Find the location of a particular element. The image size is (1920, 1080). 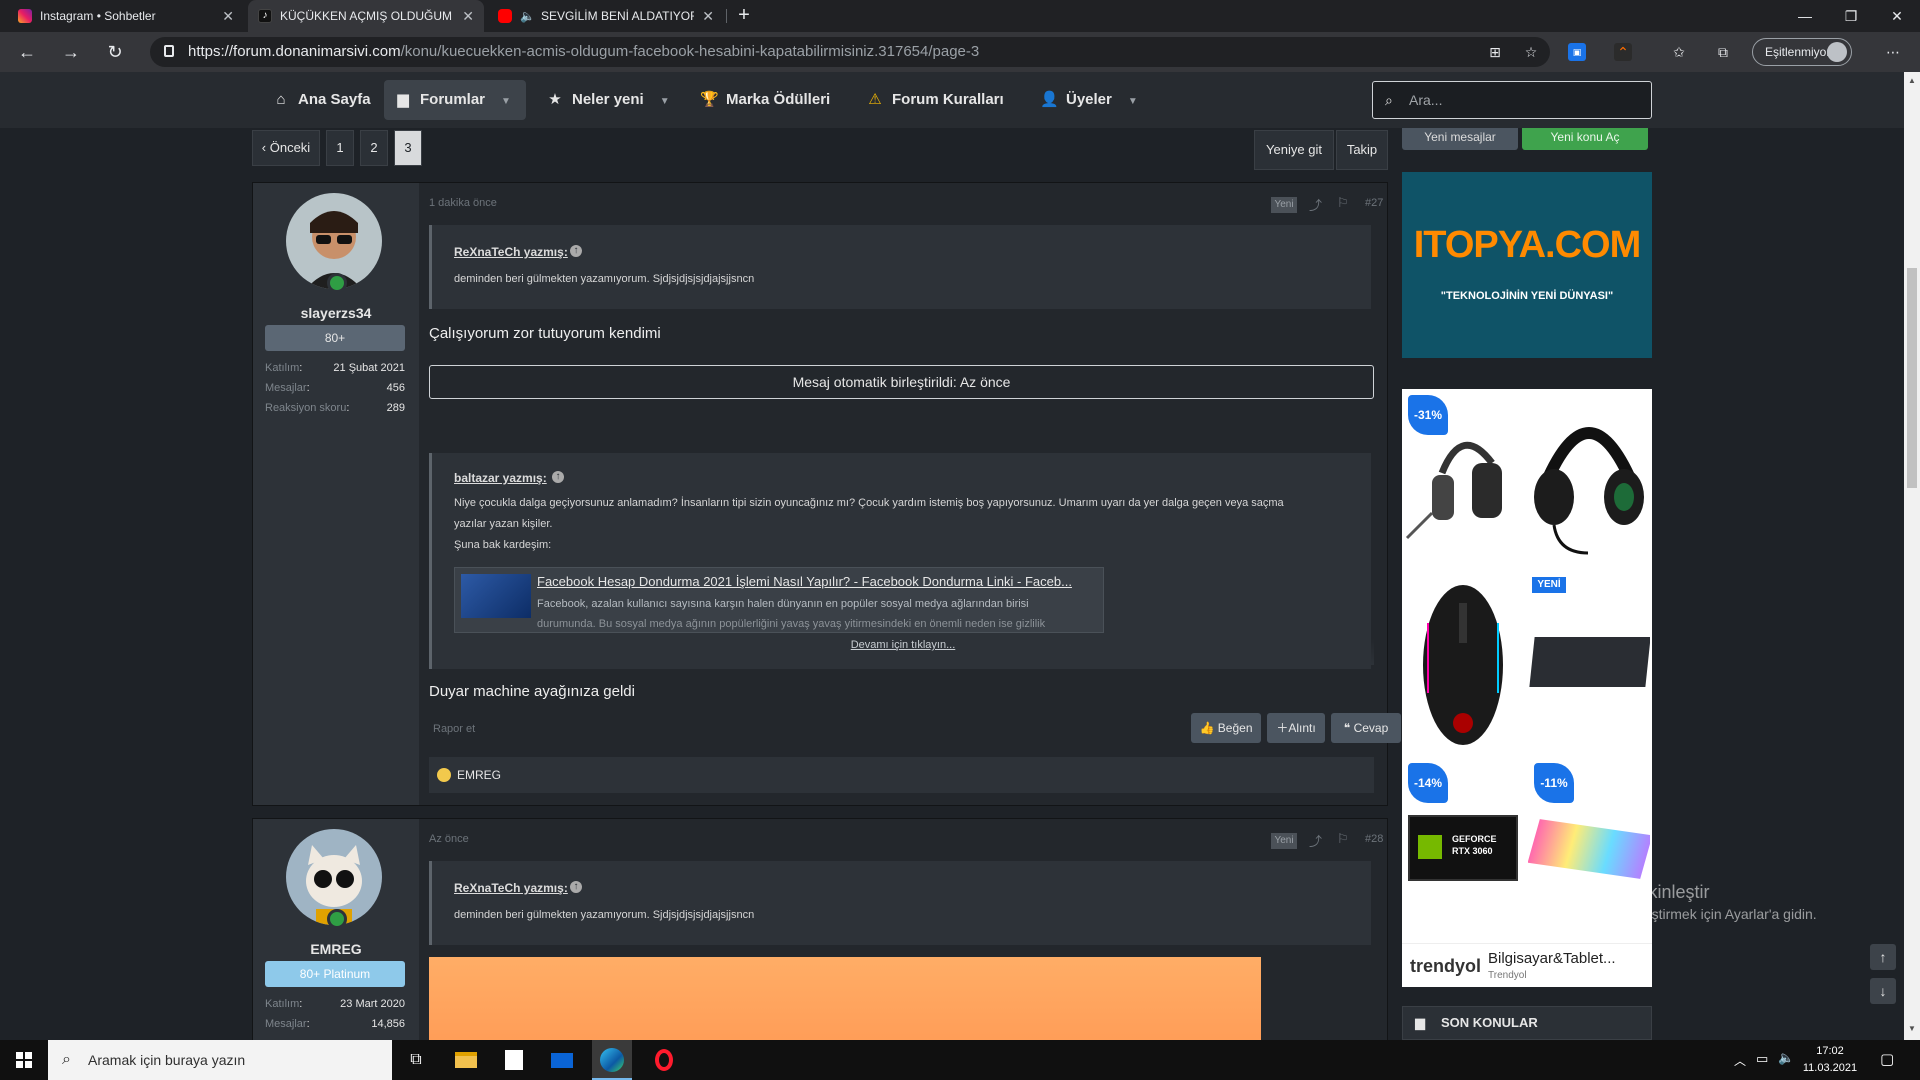

taskbar-search-input: ⌕ Aramak için buraya yazın is located at coordinates (220, 1060).